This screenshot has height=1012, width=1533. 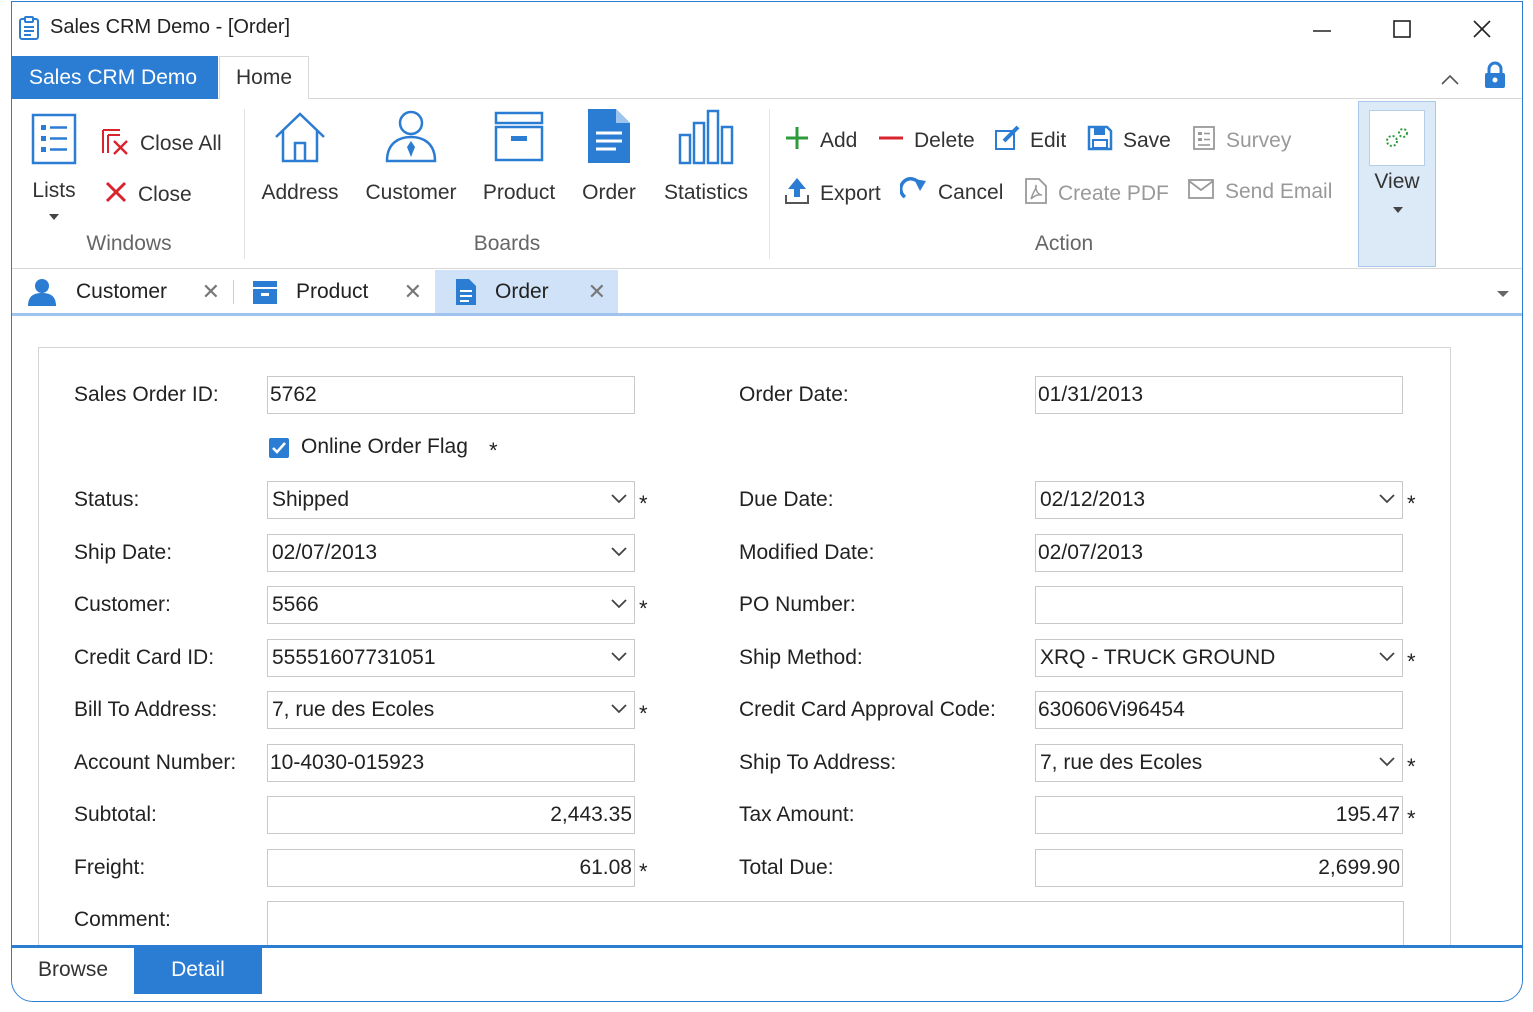 What do you see at coordinates (264, 78) in the screenshot?
I see `tab-home: Home` at bounding box center [264, 78].